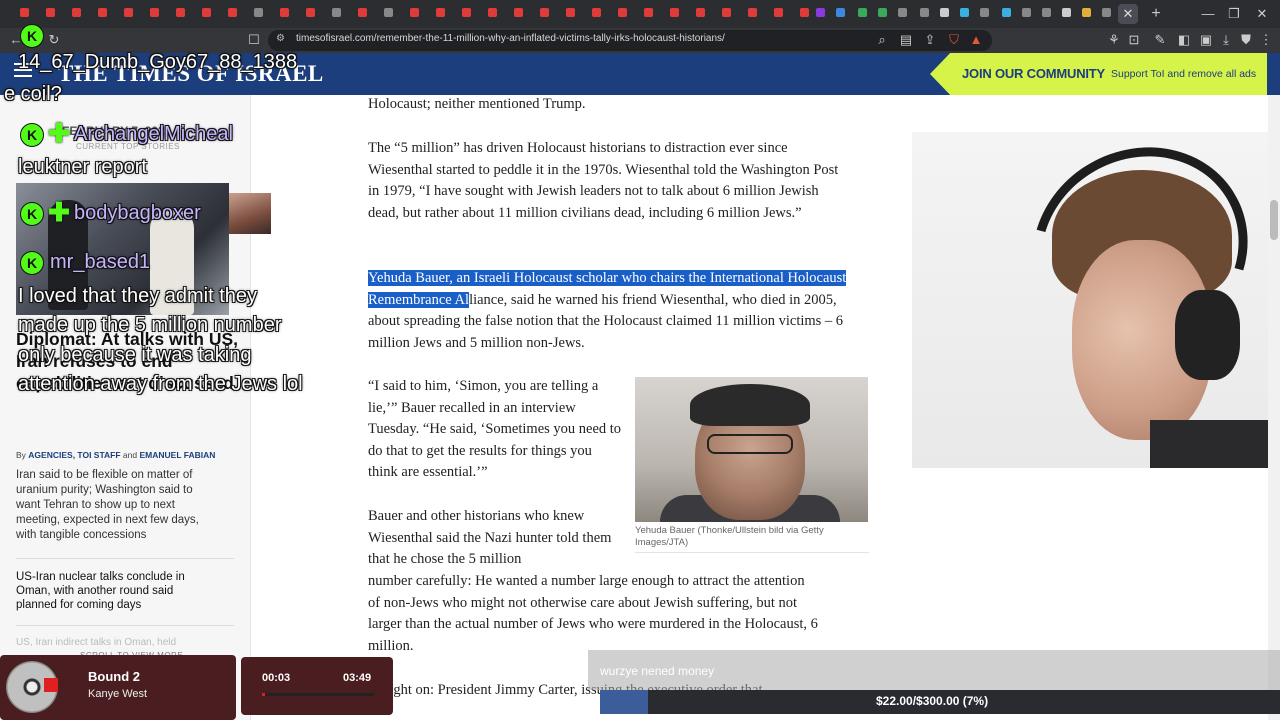 This screenshot has height=720, width=1280. What do you see at coordinates (1208, 14) in the screenshot?
I see `minimize-icon: —` at bounding box center [1208, 14].